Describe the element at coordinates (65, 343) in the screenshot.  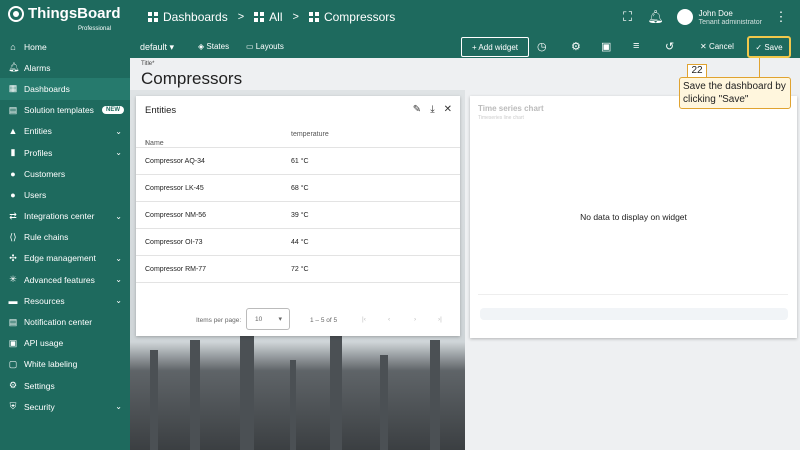
I see `sidebar-item-api-usage: ▣ API usage` at that location.